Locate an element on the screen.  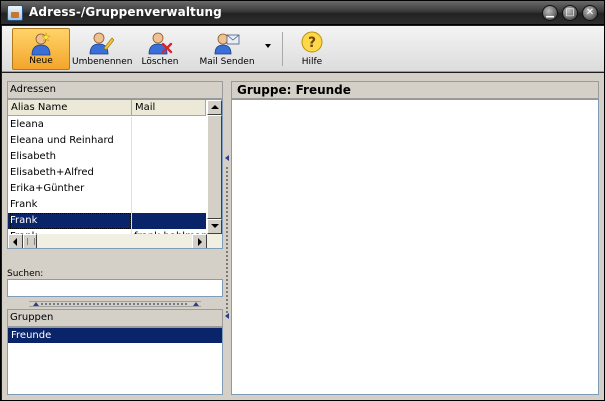
horizontal-scroll-thumb is located at coordinates (30, 241).